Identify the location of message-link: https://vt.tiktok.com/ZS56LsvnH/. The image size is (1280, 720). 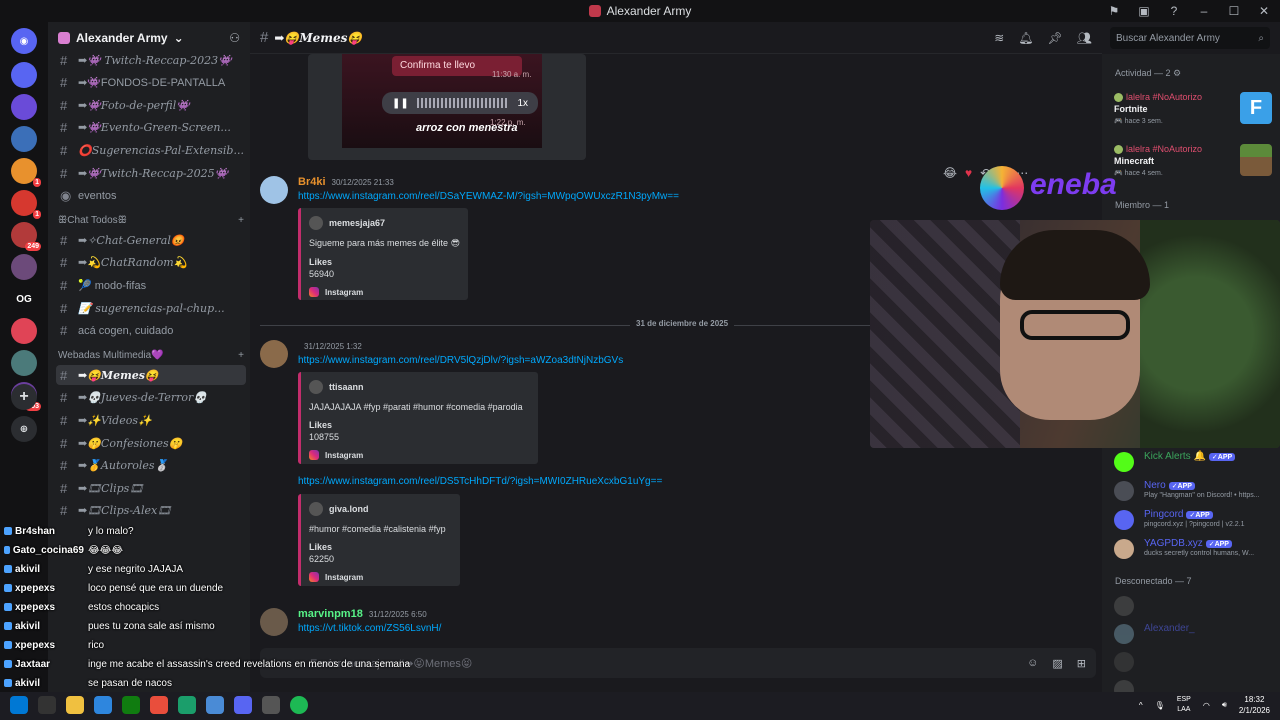
(369, 628).